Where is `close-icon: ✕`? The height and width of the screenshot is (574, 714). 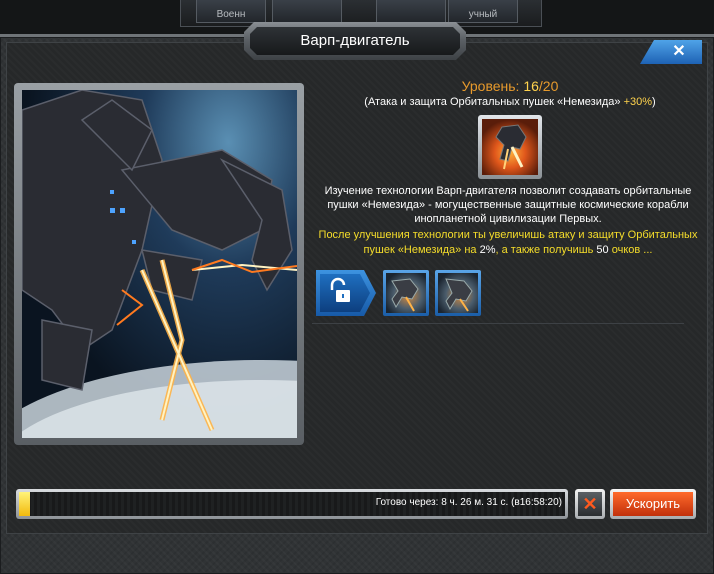 close-icon: ✕ is located at coordinates (679, 51).